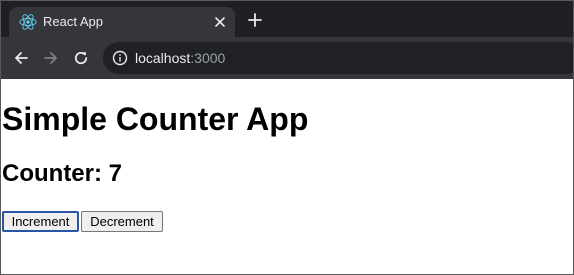 Image resolution: width=574 pixels, height=275 pixels. I want to click on react-logo-icon, so click(28, 22).